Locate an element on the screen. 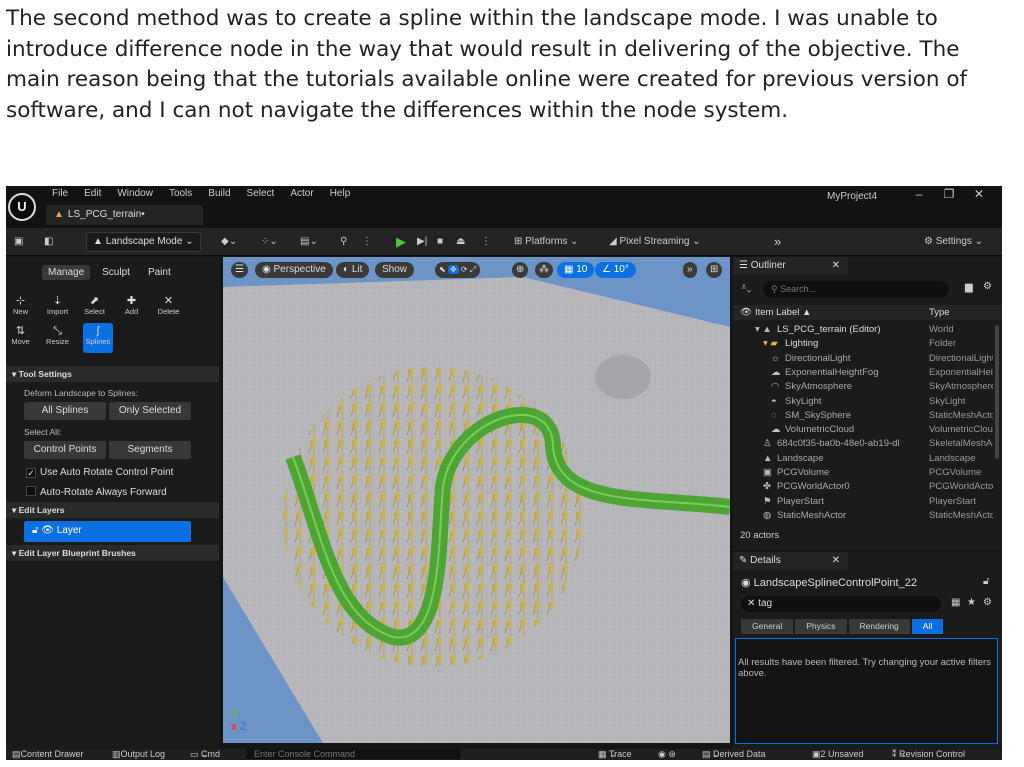 This screenshot has height=767, width=1024. outliner-row: ⚑ PlayerStart PlayerStart is located at coordinates (863, 502).